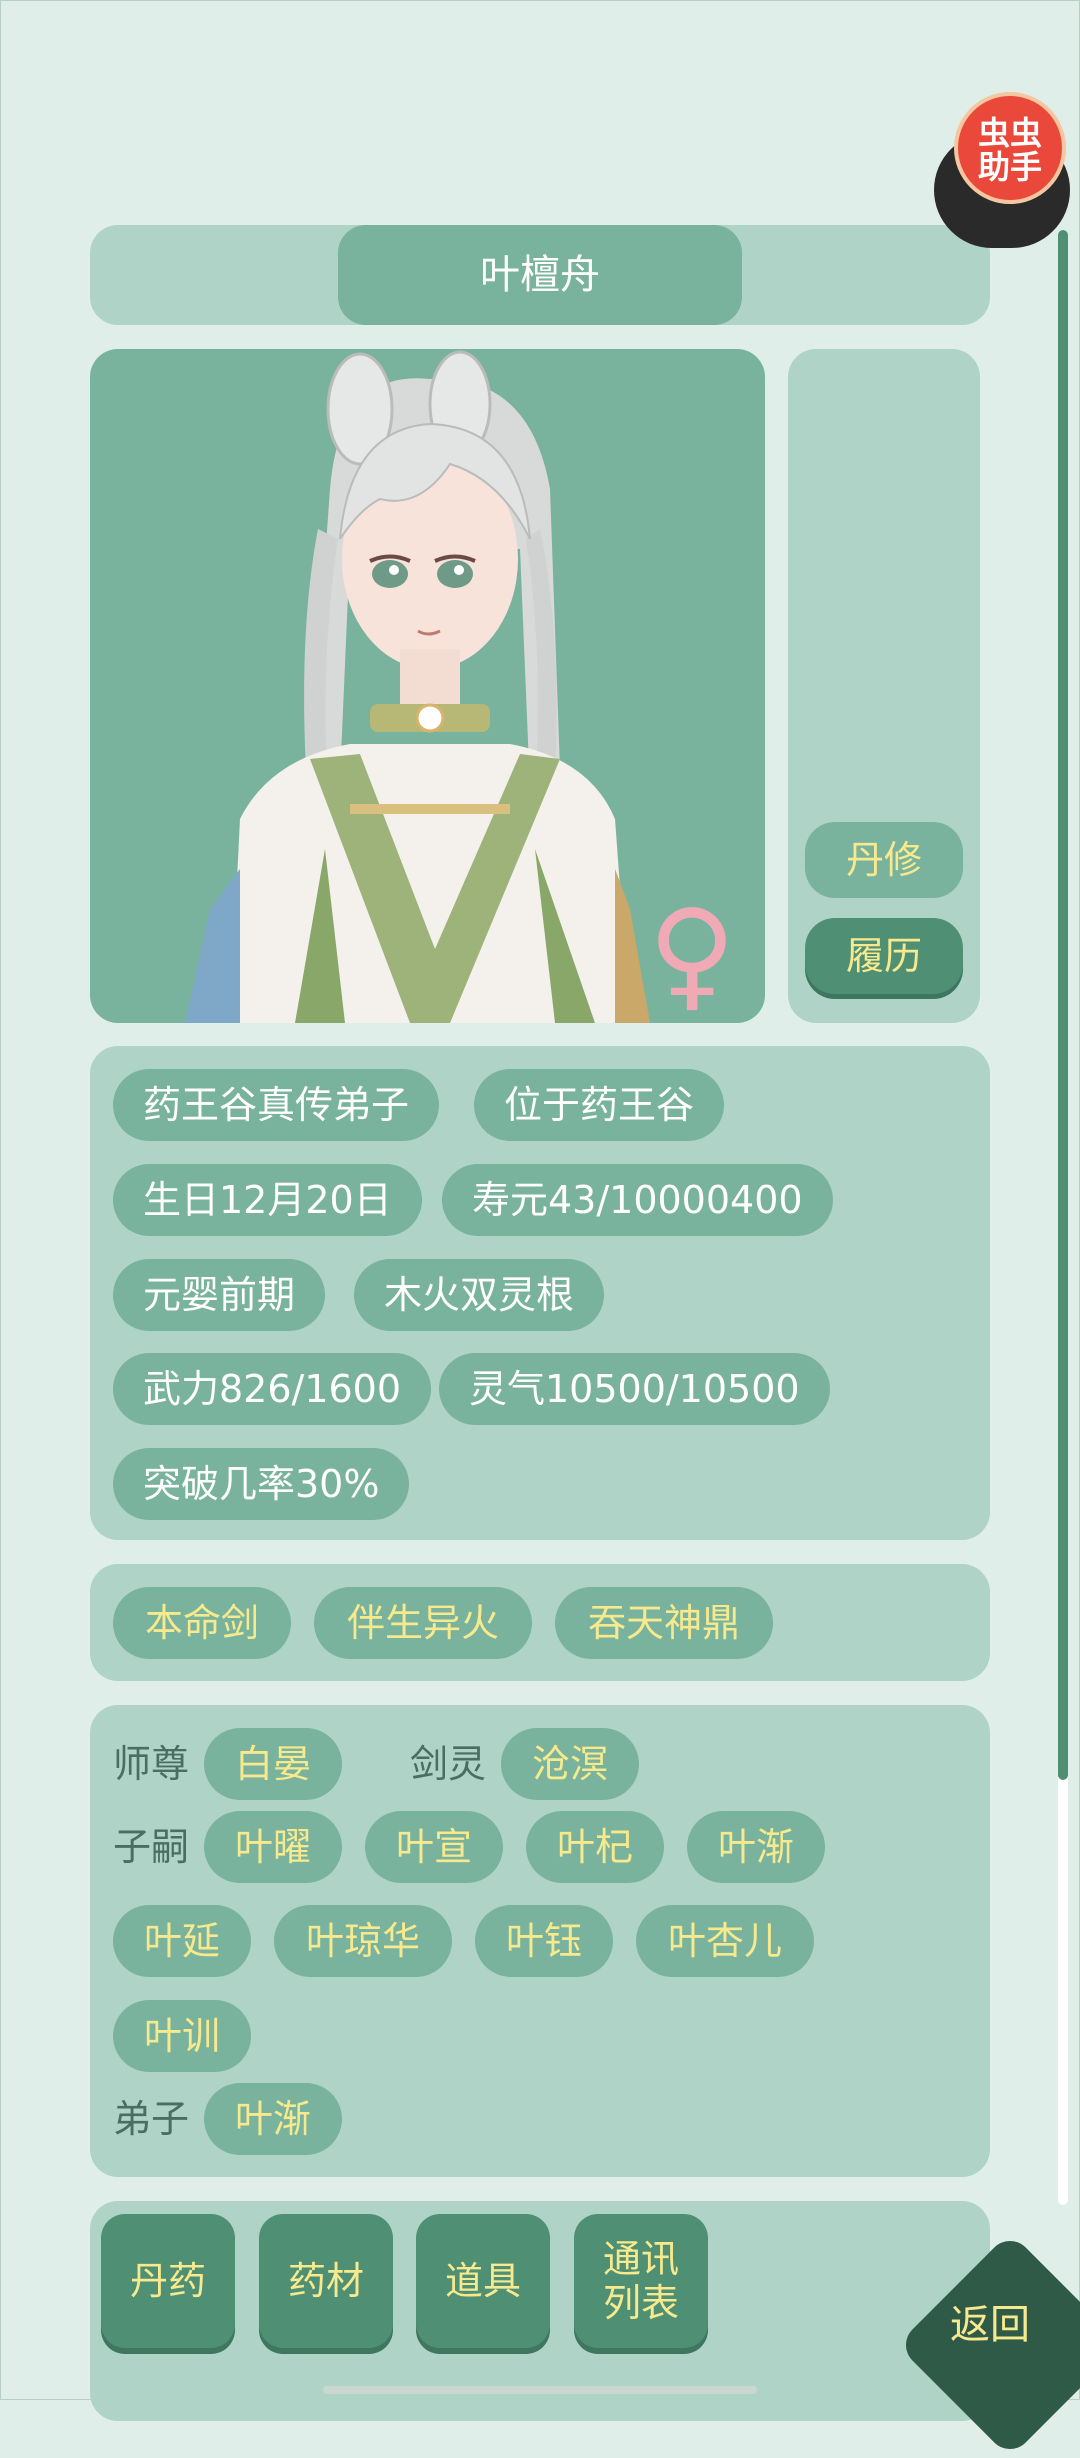  Describe the element at coordinates (276, 1105) in the screenshot. I see `sect-chip: 药王谷真传弟子` at that location.